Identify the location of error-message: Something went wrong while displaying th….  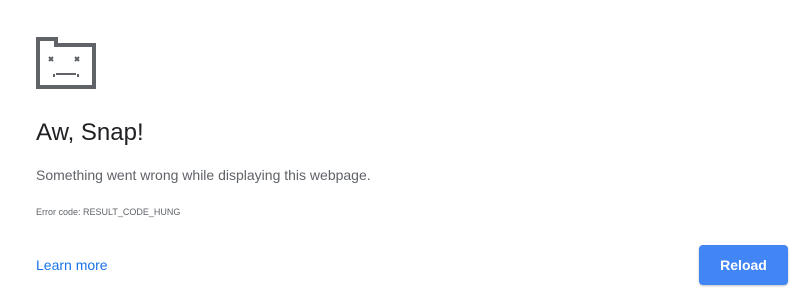
(203, 175).